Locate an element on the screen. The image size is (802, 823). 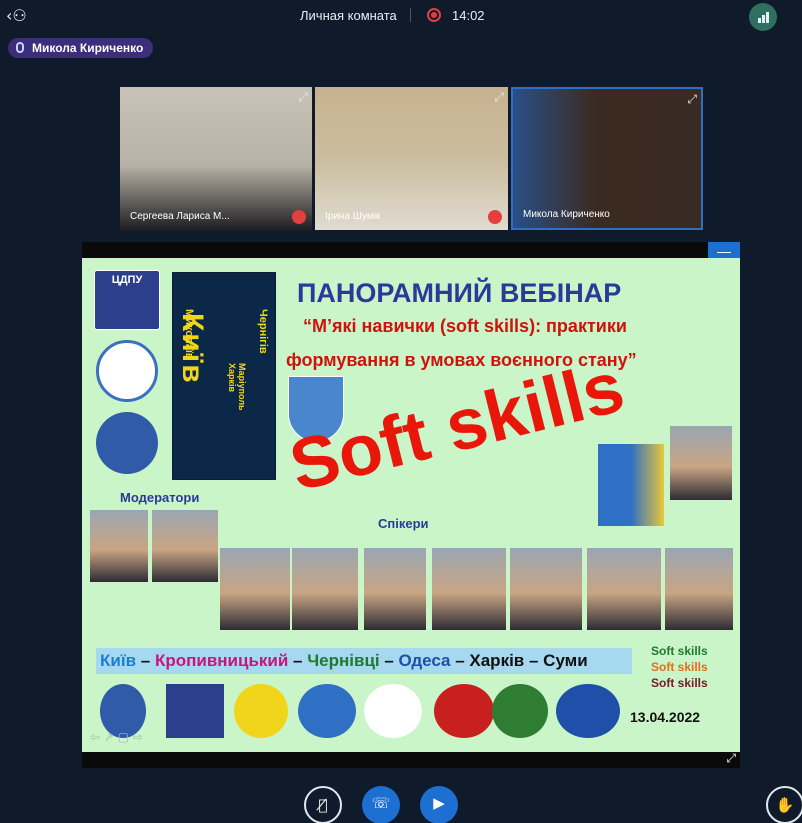
banner-left: Миколаїв is located at coordinates (189, 334).